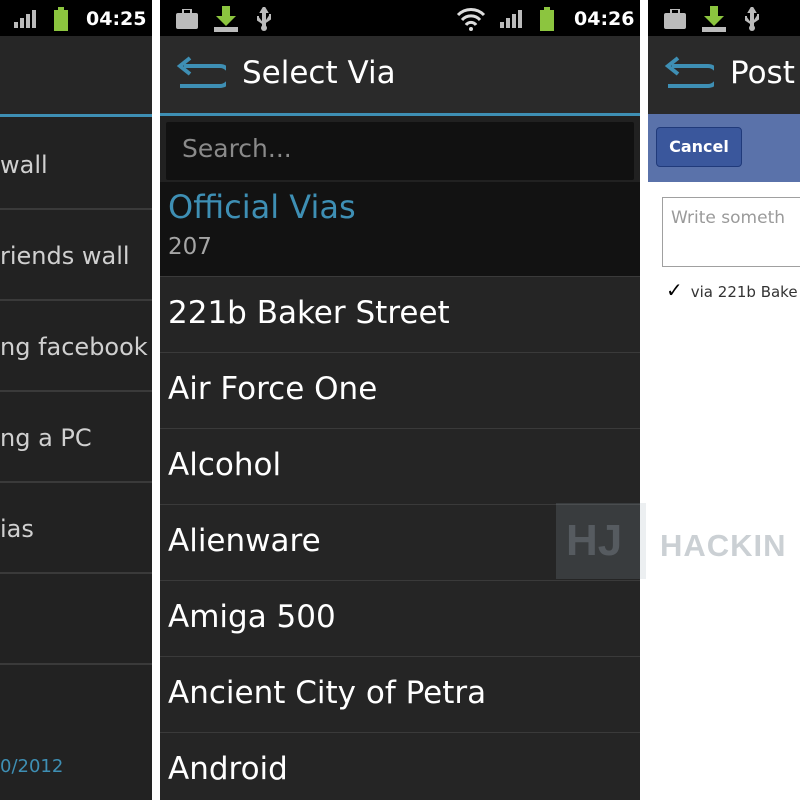 The width and height of the screenshot is (800, 800). Describe the element at coordinates (17, 529) in the screenshot. I see `menu-item-label: ias` at that location.